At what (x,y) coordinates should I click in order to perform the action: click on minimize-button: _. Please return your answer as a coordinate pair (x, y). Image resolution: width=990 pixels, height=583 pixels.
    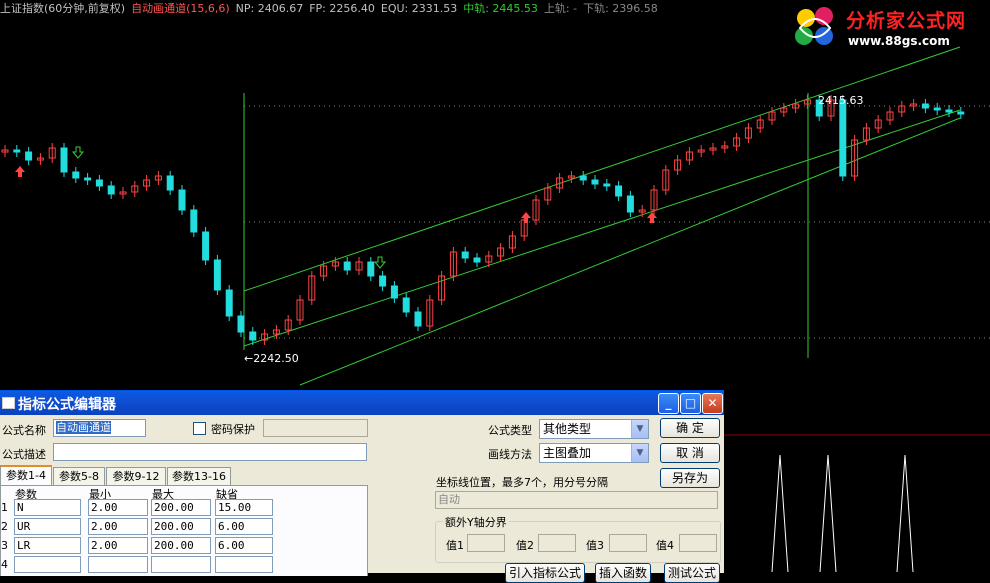
    Looking at the image, I should click on (668, 403).